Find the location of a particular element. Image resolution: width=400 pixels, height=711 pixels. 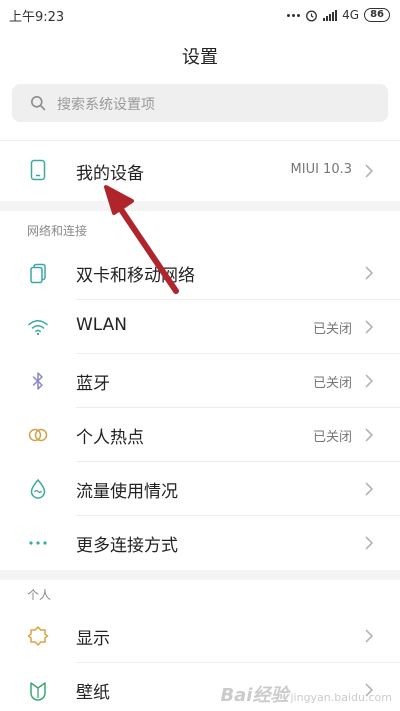

section-header-personal: 个人 is located at coordinates (39, 595).